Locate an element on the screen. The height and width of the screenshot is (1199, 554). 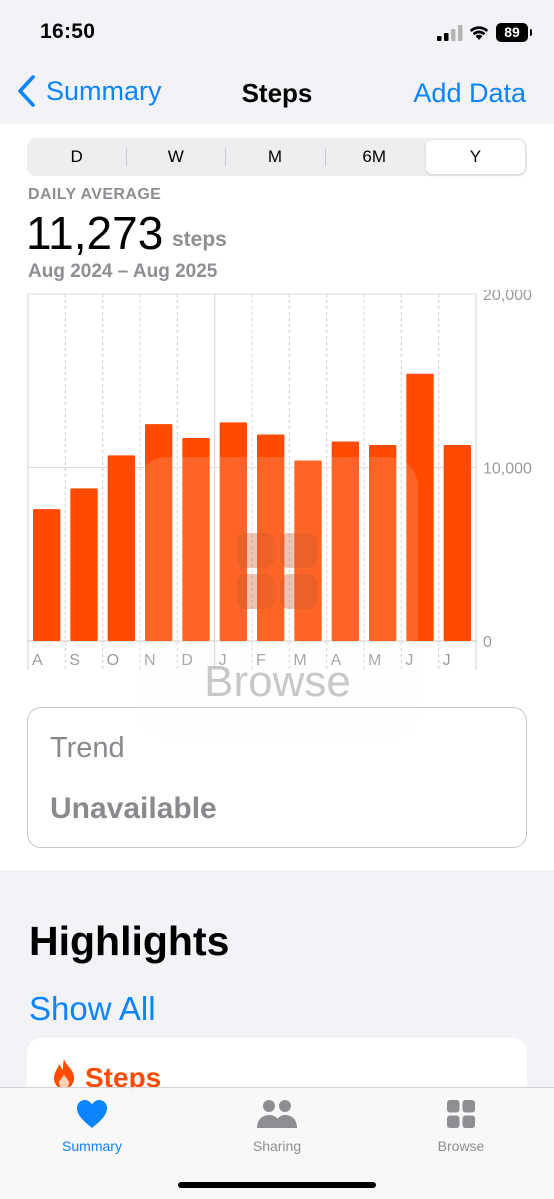
tab-bar: Summary Sharing Browse is located at coordinates (277, 1143).